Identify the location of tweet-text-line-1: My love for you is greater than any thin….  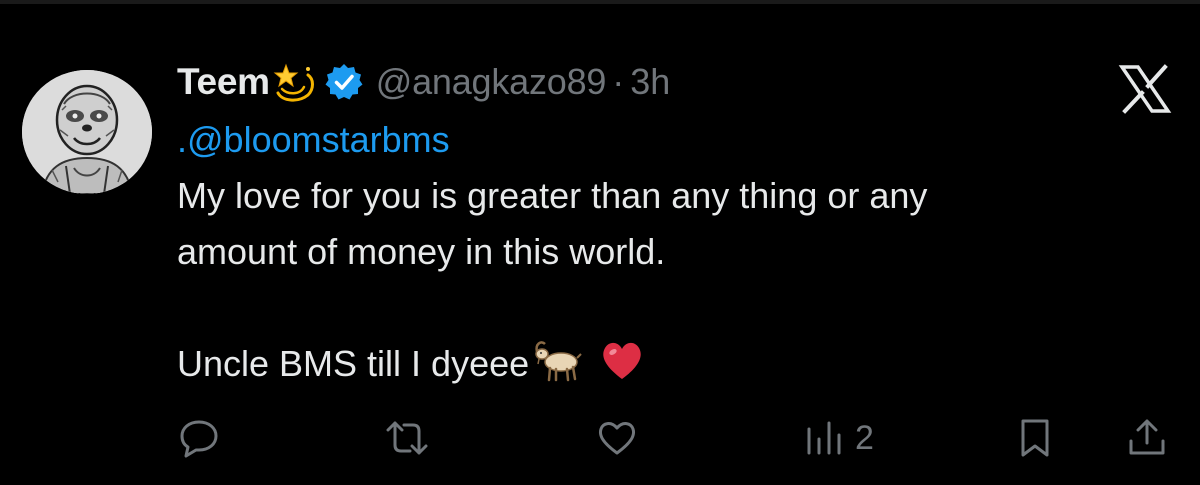
(552, 195).